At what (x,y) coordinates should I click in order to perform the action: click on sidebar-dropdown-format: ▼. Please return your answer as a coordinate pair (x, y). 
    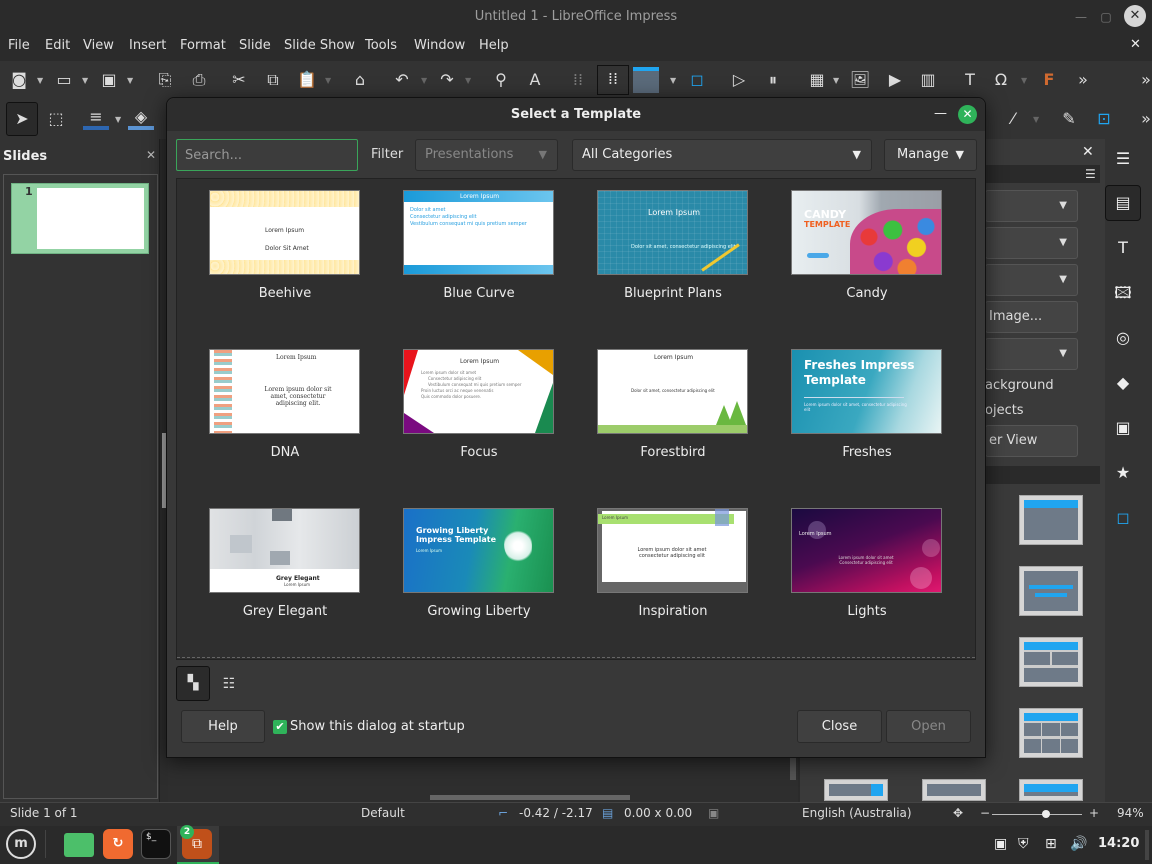
    Looking at the image, I should click on (1031, 206).